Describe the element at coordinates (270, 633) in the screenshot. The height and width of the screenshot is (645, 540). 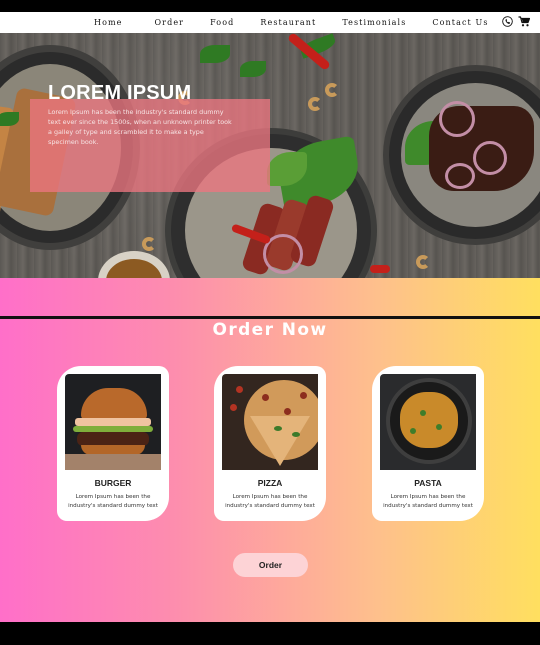
I see `footer-black-bar` at that location.